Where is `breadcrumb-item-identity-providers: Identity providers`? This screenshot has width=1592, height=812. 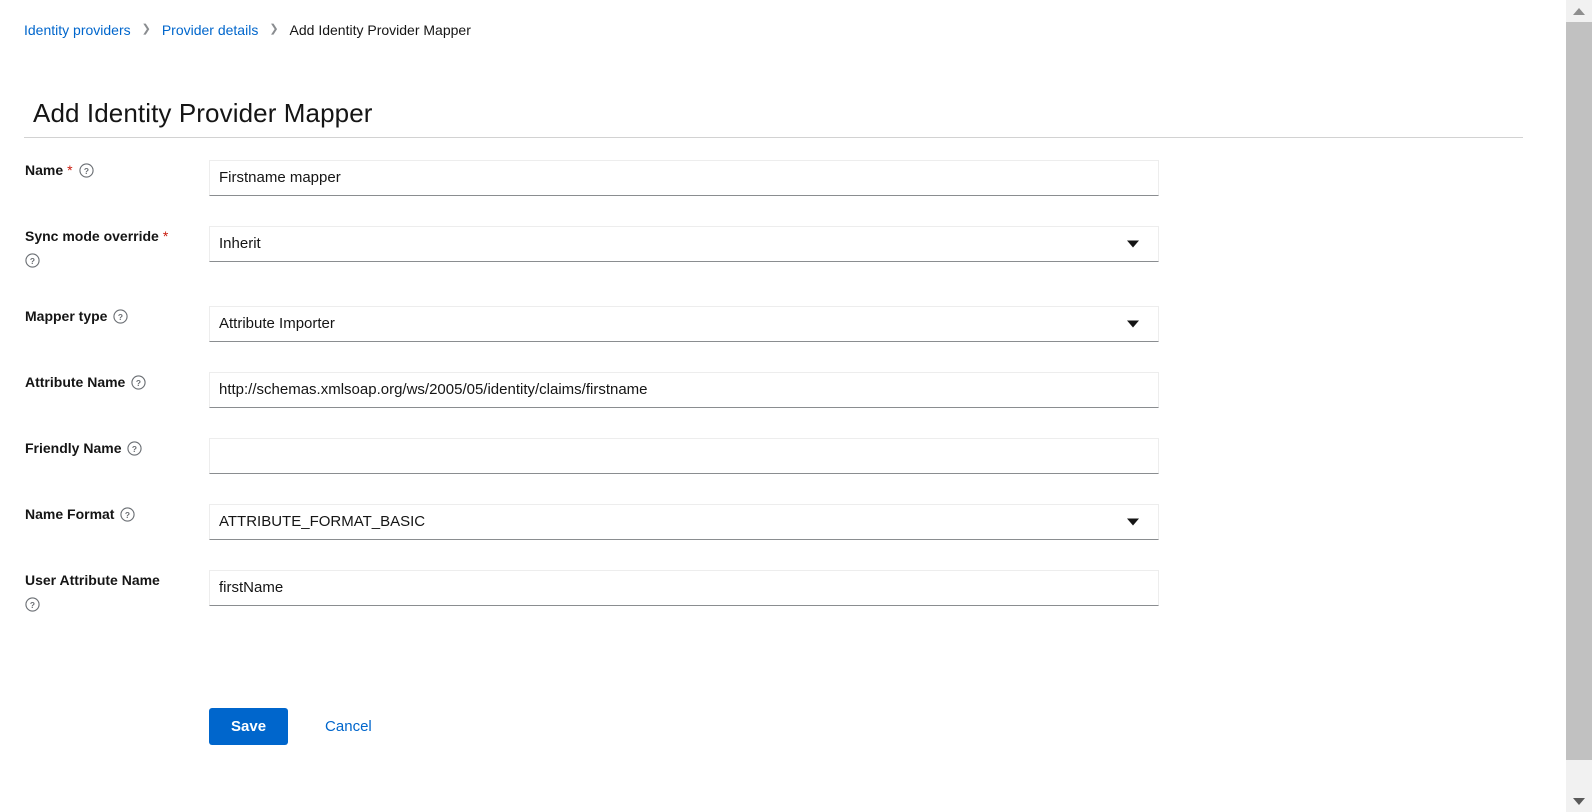 breadcrumb-item-identity-providers: Identity providers is located at coordinates (77, 30).